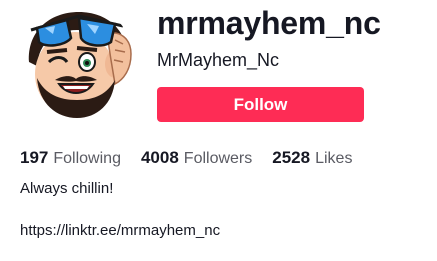 Image resolution: width=437 pixels, height=261 pixels. Describe the element at coordinates (120, 231) in the screenshot. I see `profile-link: https://linktr.ee/mrmayhem_nc` at that location.